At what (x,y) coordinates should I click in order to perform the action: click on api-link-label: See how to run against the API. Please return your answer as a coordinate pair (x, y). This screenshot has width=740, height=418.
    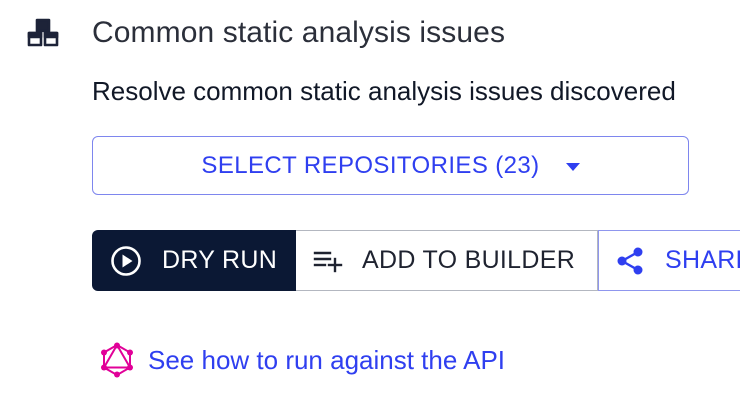
    Looking at the image, I should click on (327, 359).